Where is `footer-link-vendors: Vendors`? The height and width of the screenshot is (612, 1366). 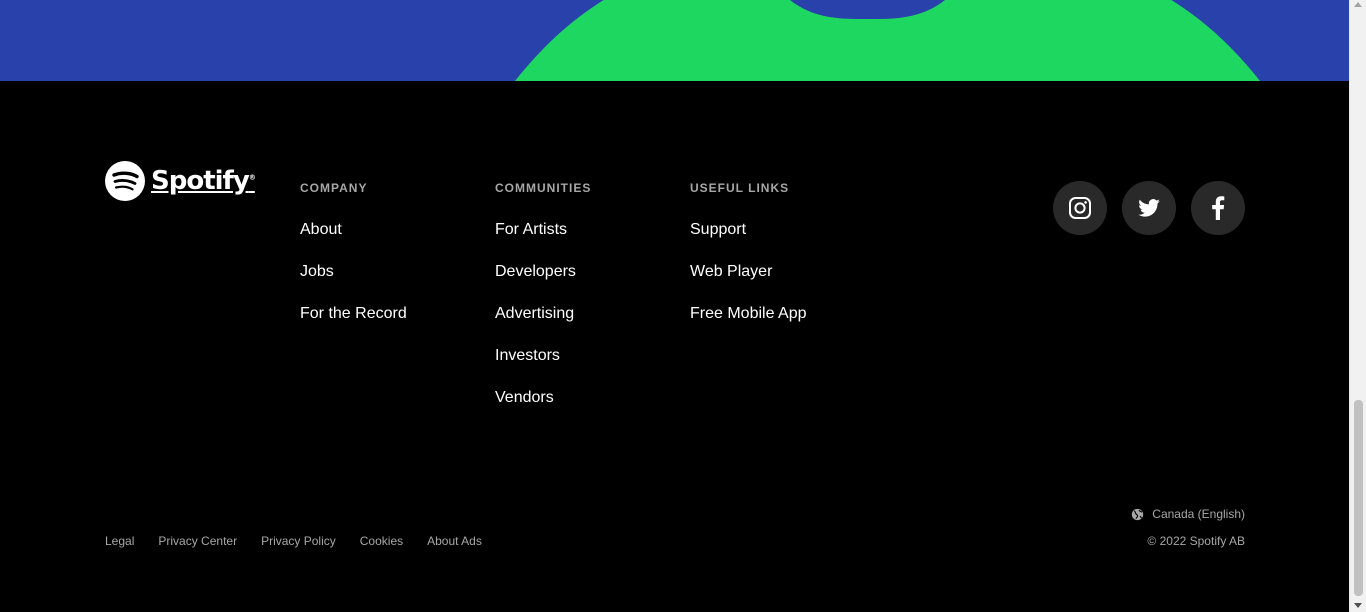
footer-link-vendors: Vendors is located at coordinates (543, 398).